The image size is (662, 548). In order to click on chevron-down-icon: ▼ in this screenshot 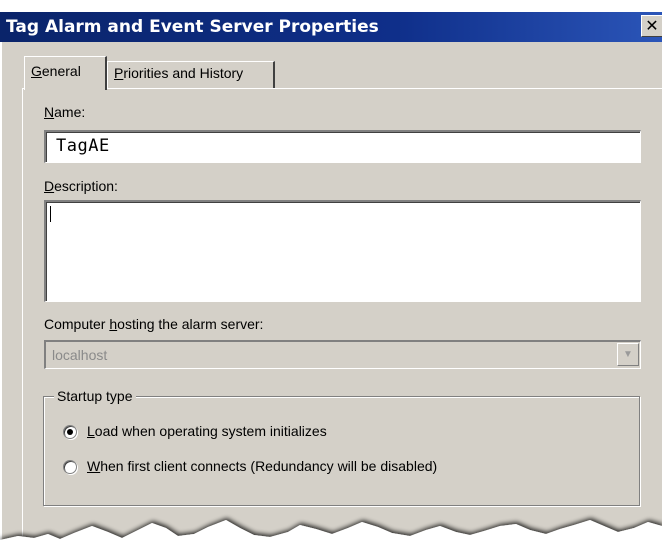, I will do `click(628, 354)`.